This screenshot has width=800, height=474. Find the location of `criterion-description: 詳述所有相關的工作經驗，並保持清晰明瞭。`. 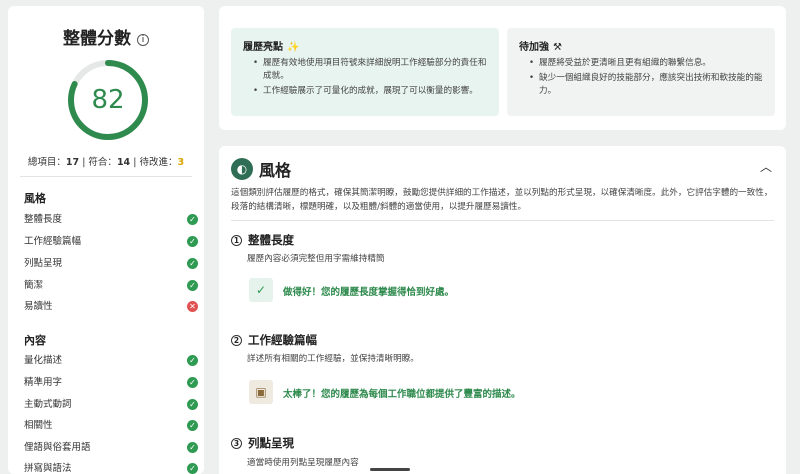

criterion-description: 詳述所有相關的工作經驗，並保持清晰明瞭。 is located at coordinates (333, 359).